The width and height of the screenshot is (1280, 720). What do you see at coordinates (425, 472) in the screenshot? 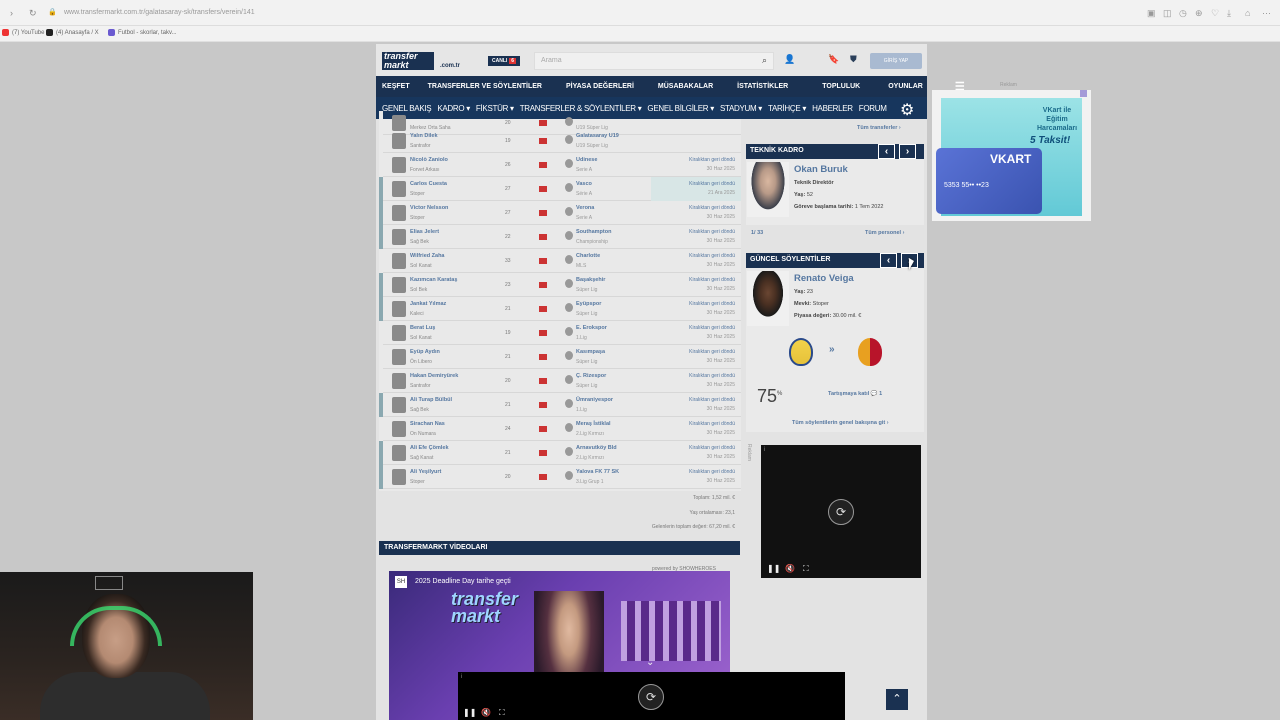
I see `player-name: Ali Yeşilyurt` at bounding box center [425, 472].